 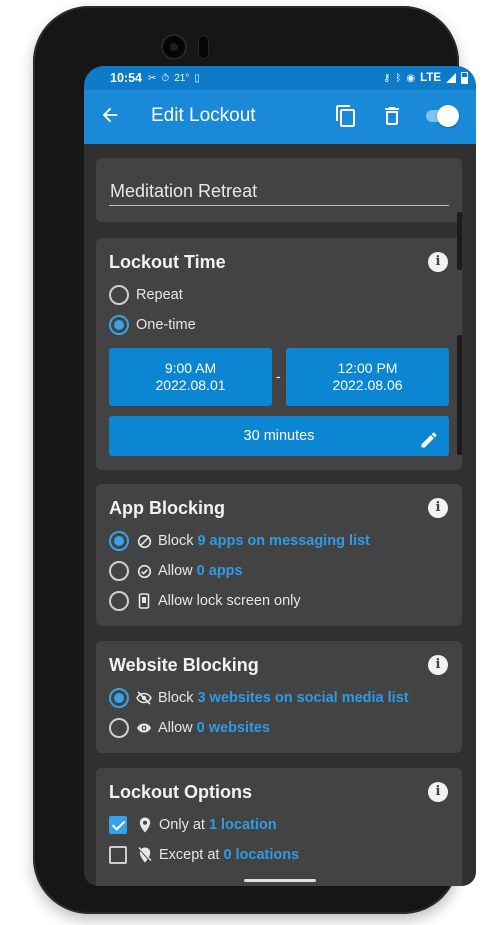 I want to click on phone-icon: ▯, so click(x=197, y=78).